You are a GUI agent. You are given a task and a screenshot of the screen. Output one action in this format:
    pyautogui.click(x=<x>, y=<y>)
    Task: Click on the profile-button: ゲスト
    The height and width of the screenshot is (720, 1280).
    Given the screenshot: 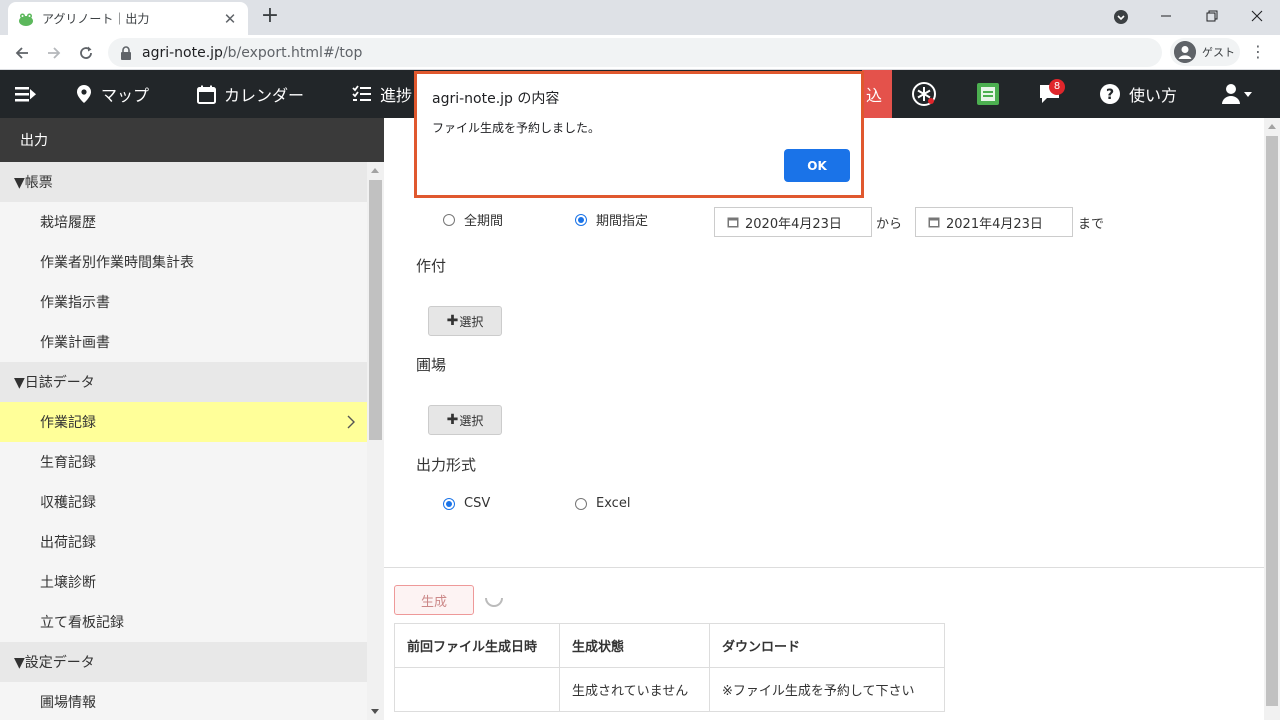 What is the action you would take?
    pyautogui.click(x=1205, y=52)
    